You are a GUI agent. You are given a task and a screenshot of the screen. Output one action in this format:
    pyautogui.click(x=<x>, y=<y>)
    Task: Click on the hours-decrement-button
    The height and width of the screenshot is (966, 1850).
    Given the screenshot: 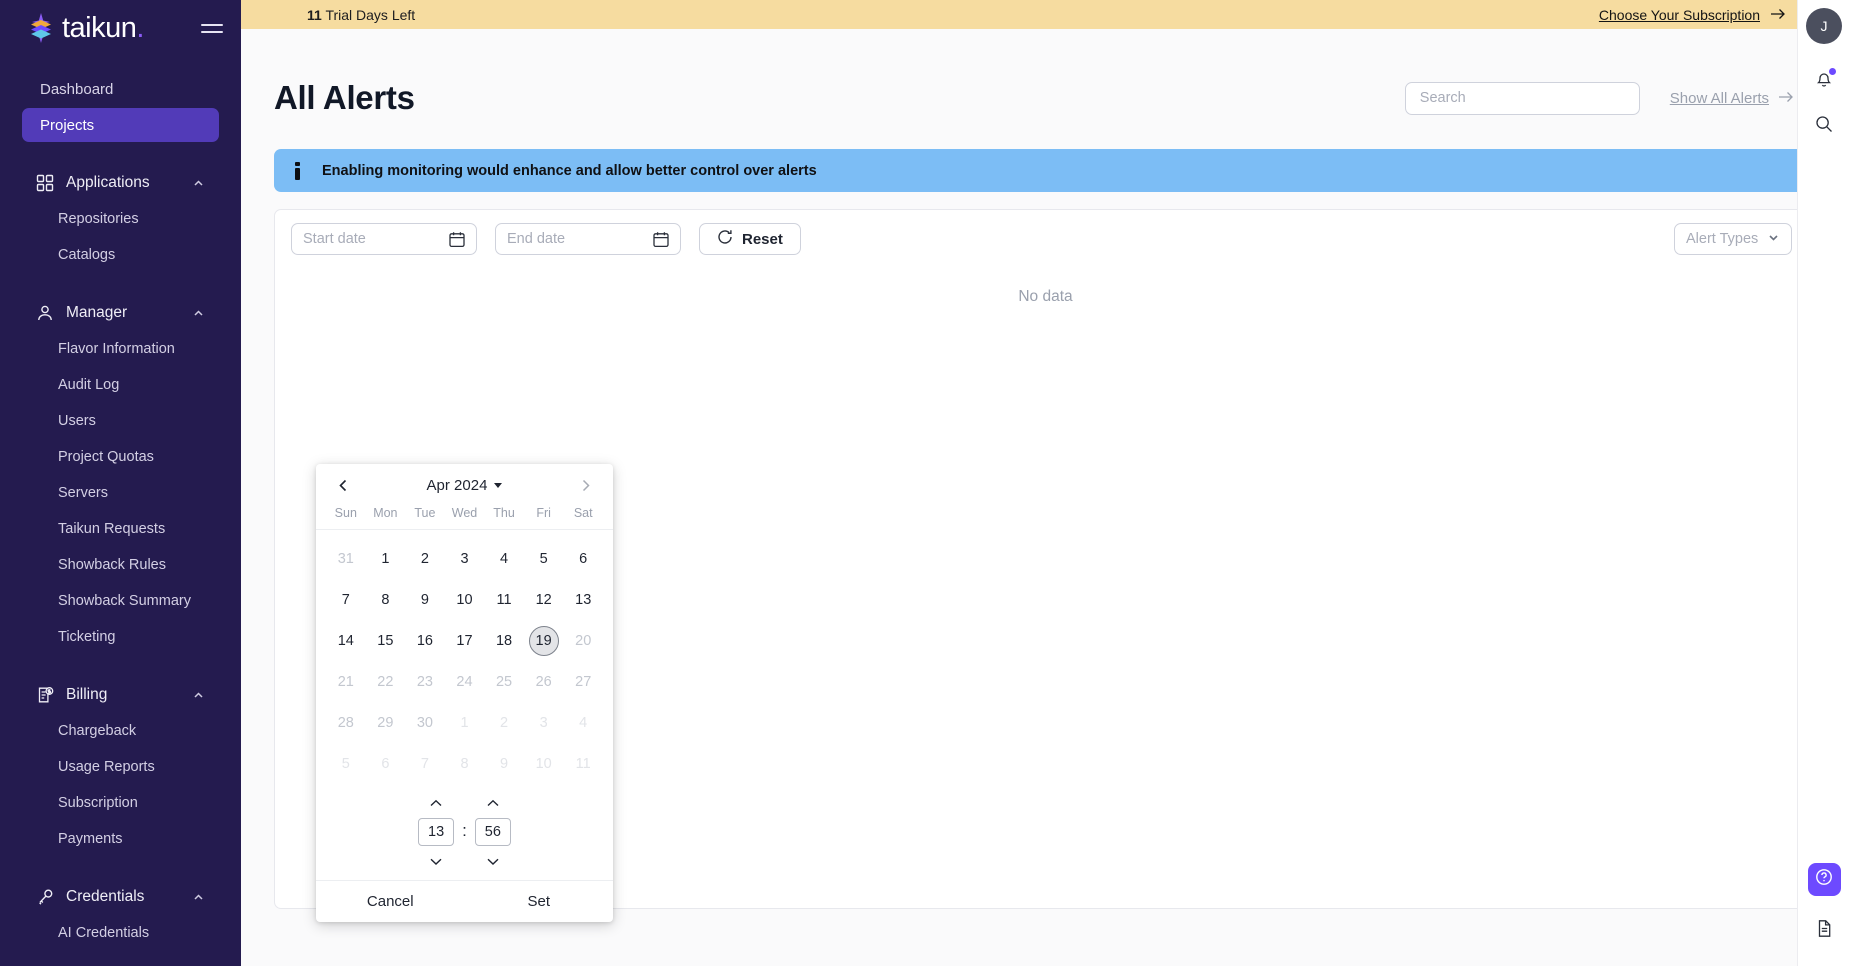 What is the action you would take?
    pyautogui.click(x=436, y=861)
    